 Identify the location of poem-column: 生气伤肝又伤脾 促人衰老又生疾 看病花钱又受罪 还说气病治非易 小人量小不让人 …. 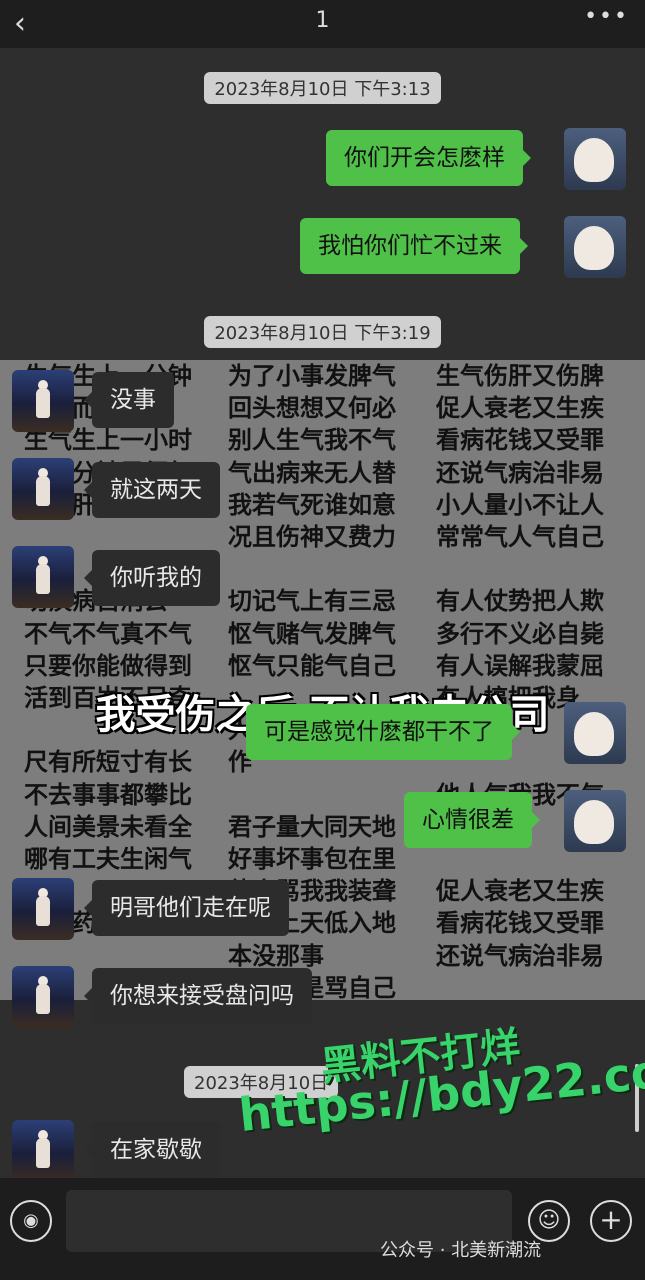
(520, 666).